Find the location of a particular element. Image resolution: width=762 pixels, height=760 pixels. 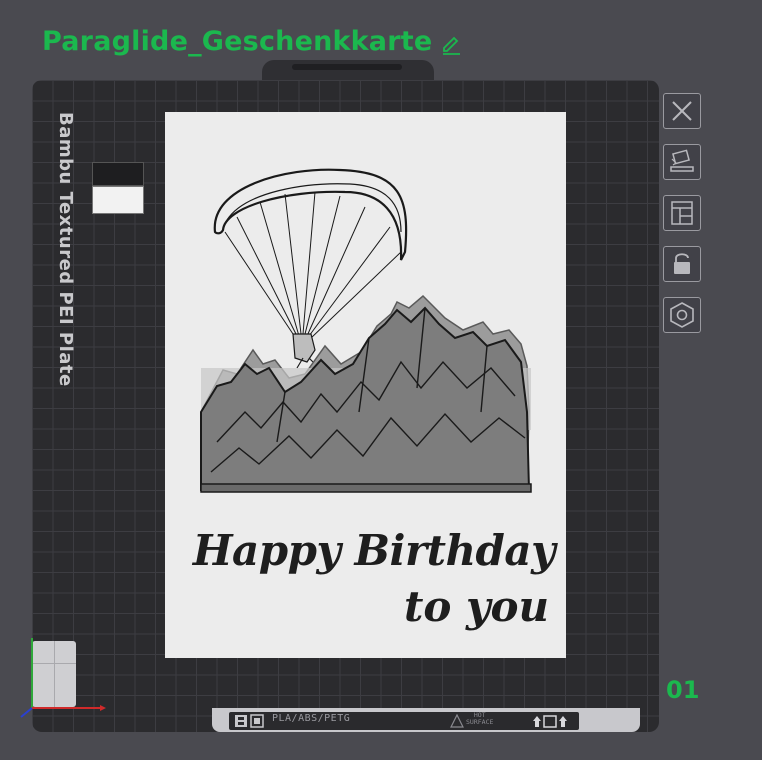

filament-color-black is located at coordinates (118, 174).